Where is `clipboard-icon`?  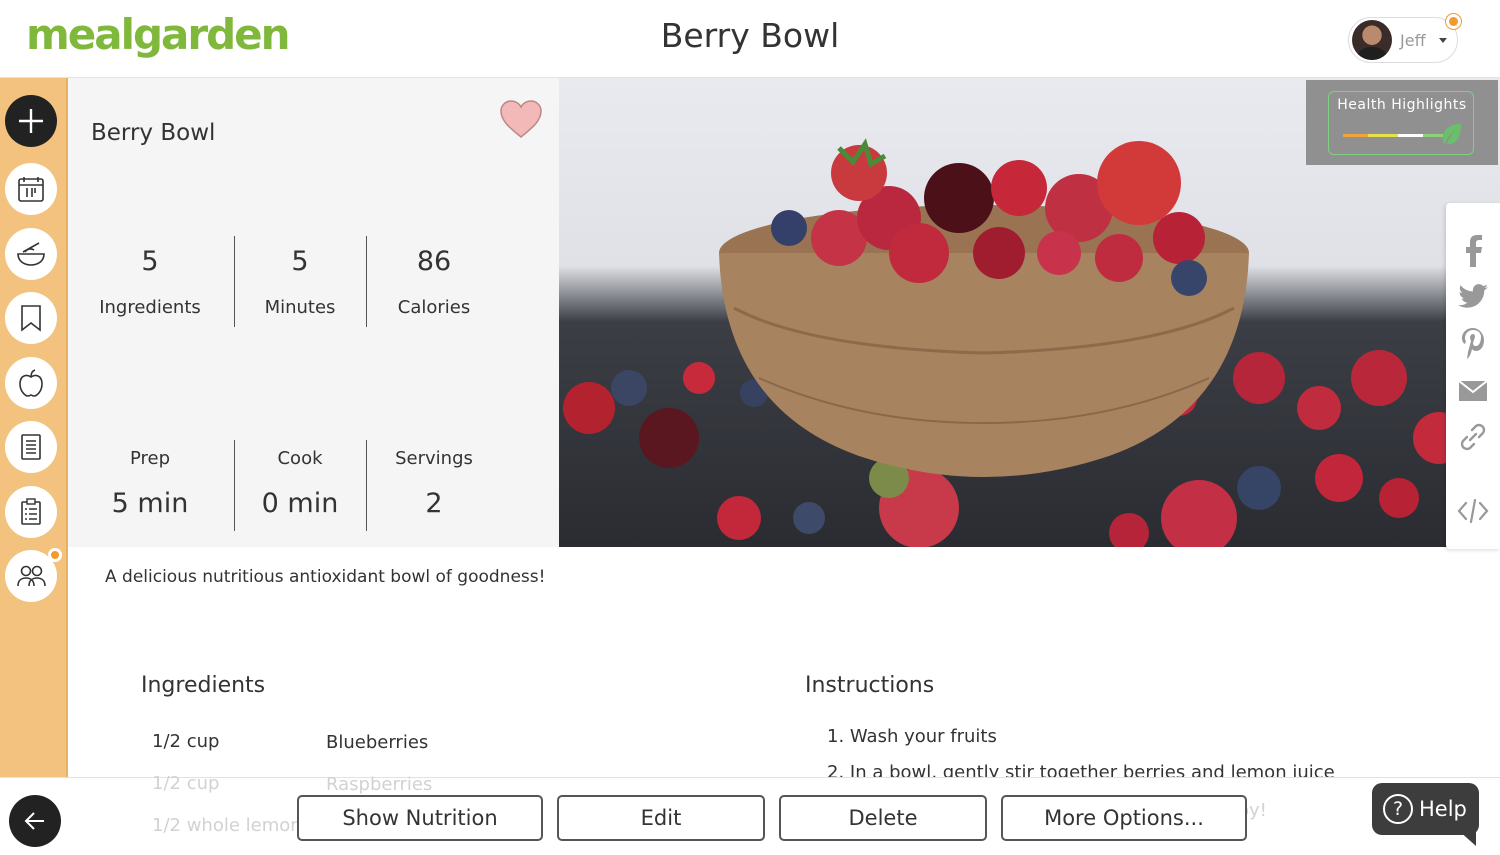 clipboard-icon is located at coordinates (31, 511).